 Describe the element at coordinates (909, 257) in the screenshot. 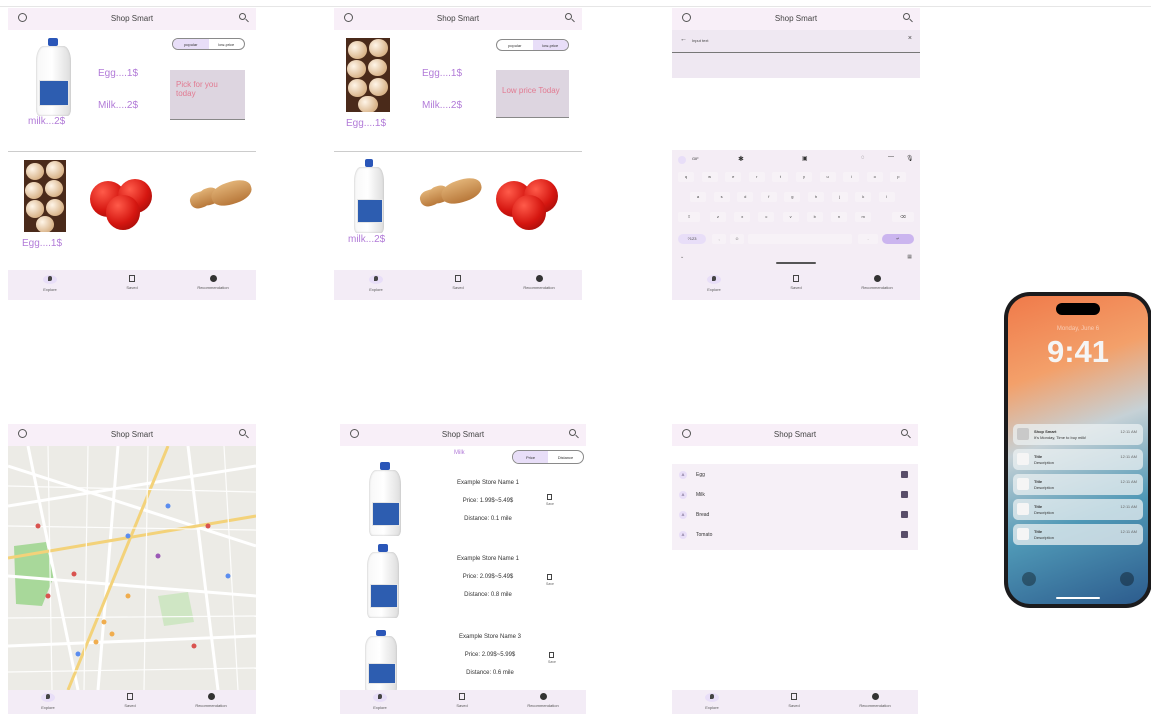

I see `keyboard-switch-icon: ▦` at that location.